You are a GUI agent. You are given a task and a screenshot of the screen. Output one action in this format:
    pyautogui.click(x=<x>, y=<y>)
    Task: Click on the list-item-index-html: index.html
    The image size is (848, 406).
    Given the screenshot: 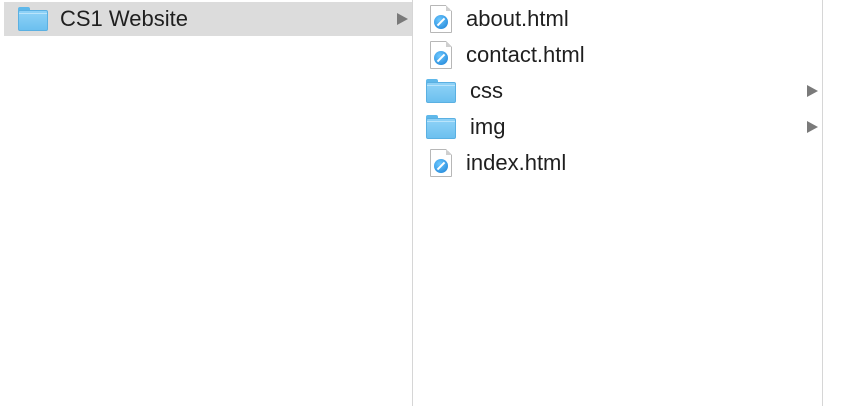 What is the action you would take?
    pyautogui.click(x=617, y=163)
    